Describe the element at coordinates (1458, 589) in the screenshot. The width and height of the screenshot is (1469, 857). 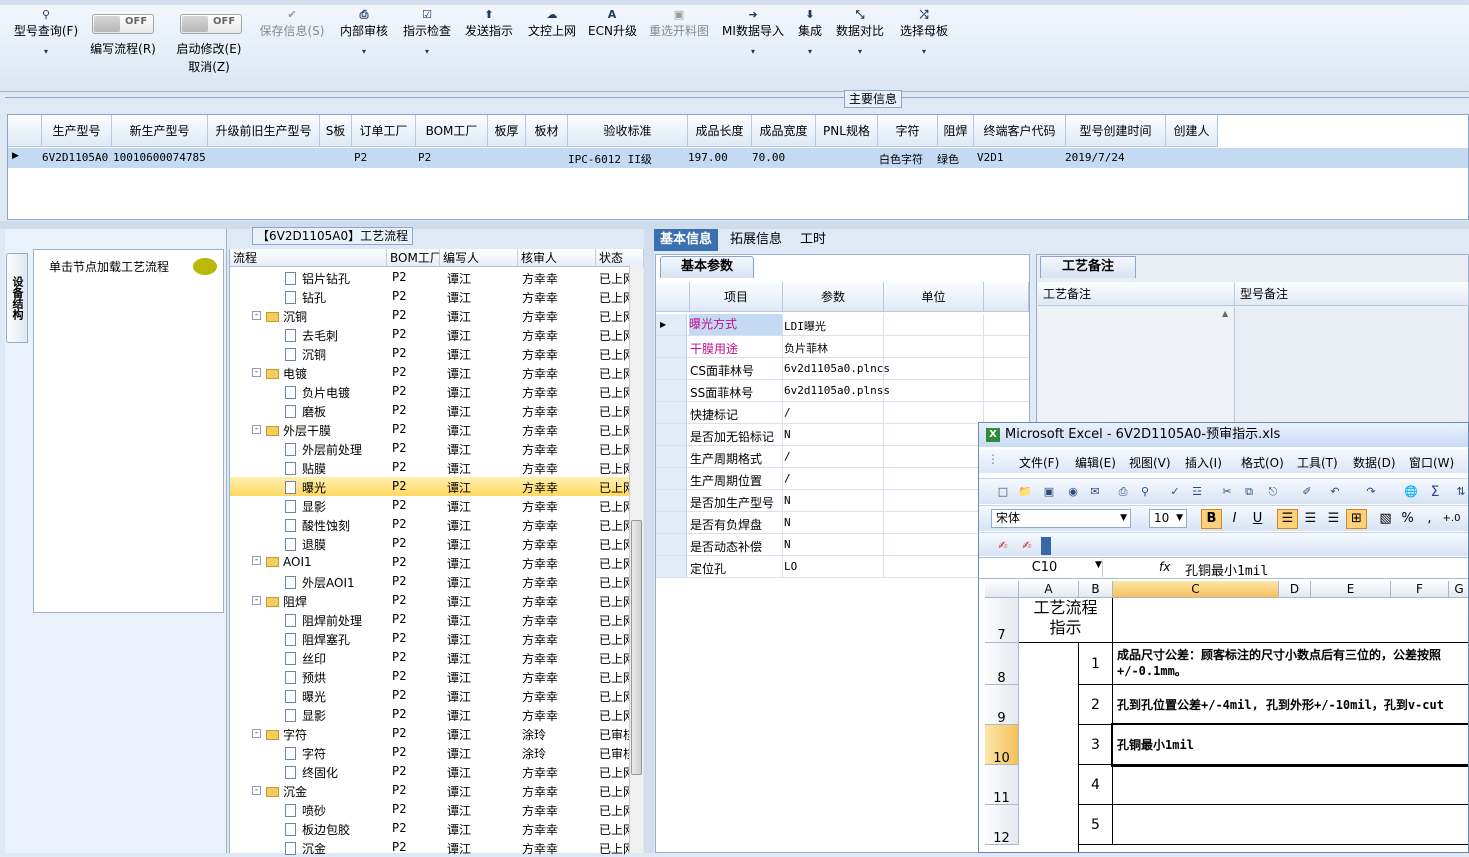
I see `col-header-g: G` at that location.